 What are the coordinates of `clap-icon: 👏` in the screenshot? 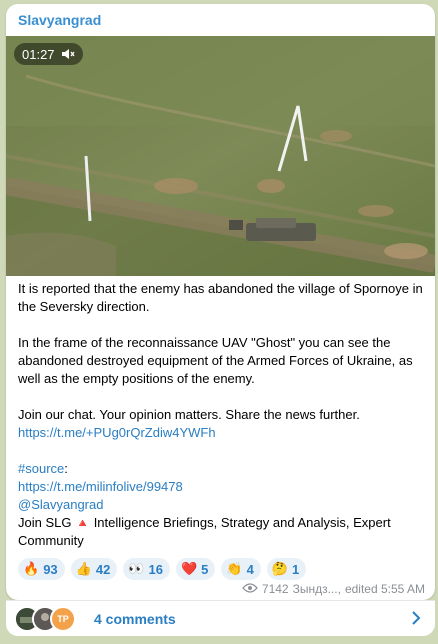 It's located at (234, 568).